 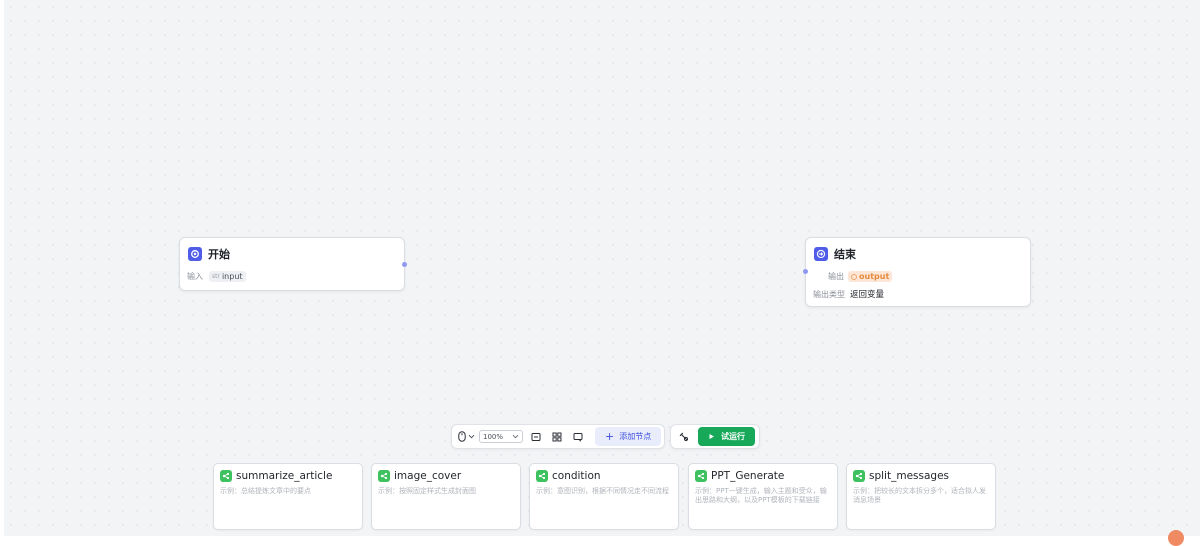 I want to click on template-description: 示例：按照固定样式生成封面图, so click(x=427, y=491).